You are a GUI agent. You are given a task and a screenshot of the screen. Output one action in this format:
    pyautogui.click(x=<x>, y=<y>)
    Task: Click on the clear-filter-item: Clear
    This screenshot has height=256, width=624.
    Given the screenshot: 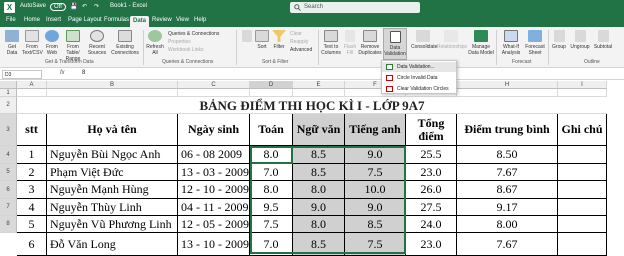 What is the action you would take?
    pyautogui.click(x=296, y=34)
    